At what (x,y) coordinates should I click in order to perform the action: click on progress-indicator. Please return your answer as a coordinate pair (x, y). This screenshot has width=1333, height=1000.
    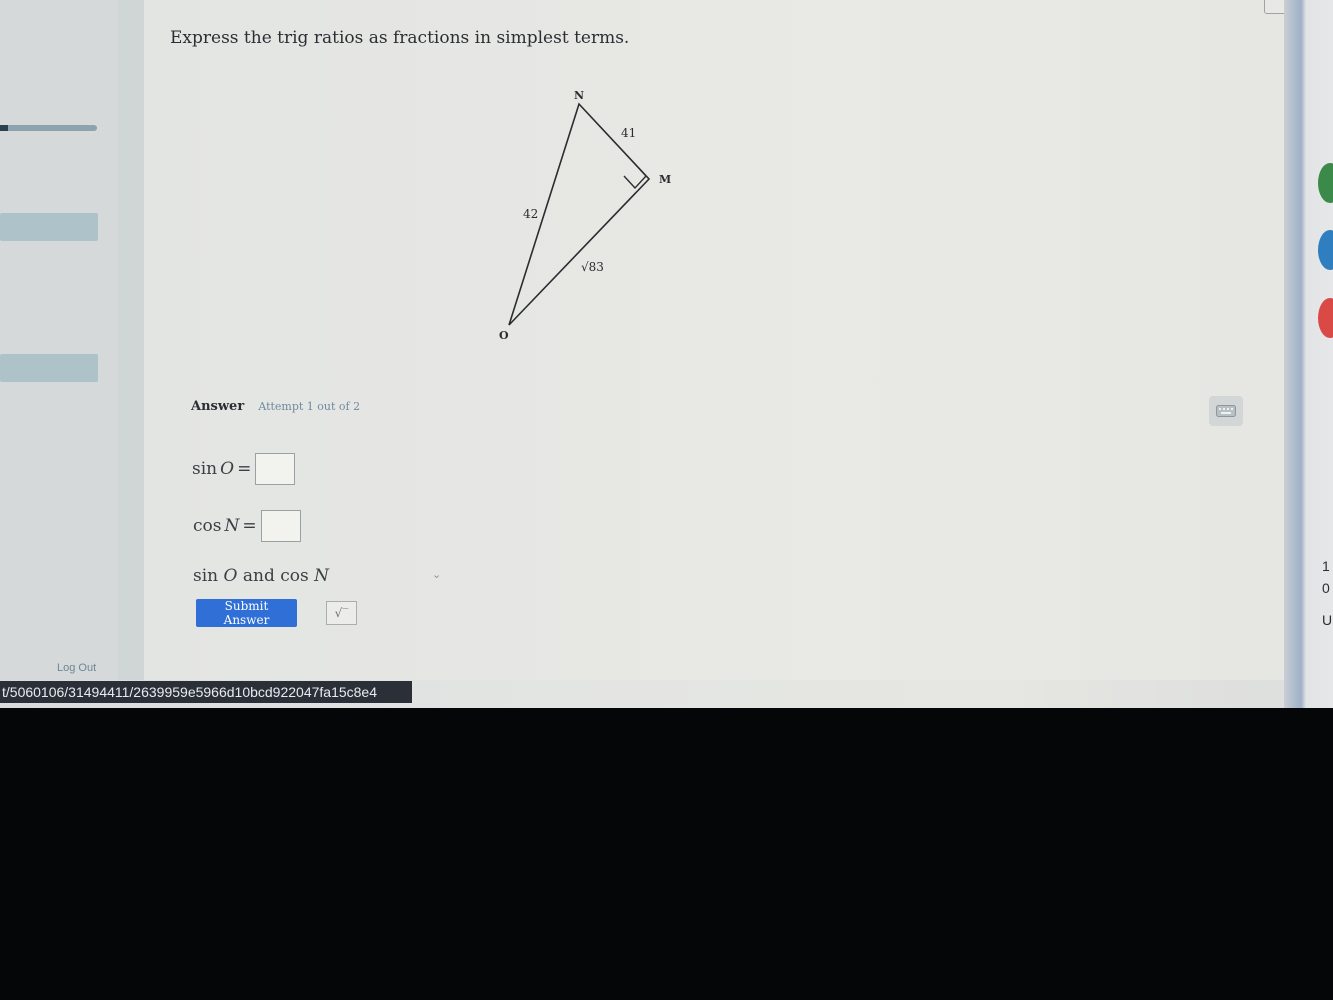
    Looking at the image, I should click on (4, 128).